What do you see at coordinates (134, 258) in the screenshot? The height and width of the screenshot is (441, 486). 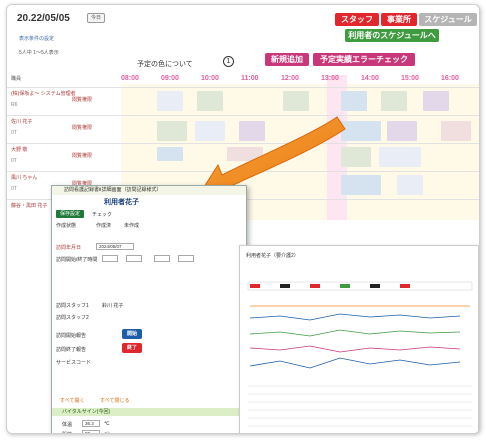 I see `start-minute-select` at bounding box center [134, 258].